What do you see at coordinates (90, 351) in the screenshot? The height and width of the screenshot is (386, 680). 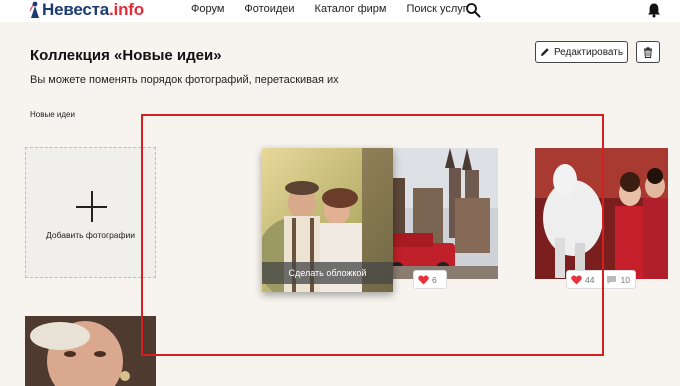 I see `photo-portrait` at bounding box center [90, 351].